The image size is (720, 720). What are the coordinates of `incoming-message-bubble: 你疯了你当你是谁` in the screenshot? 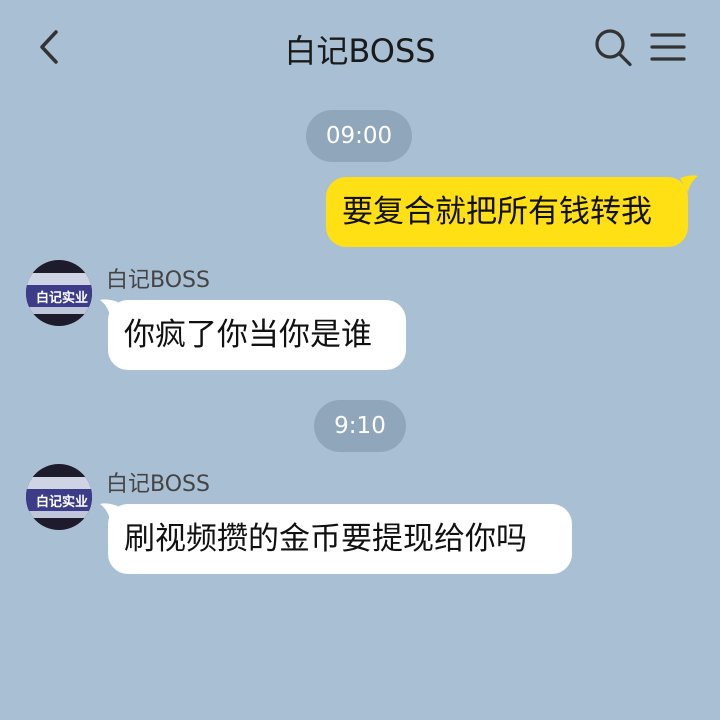 It's located at (257, 335).